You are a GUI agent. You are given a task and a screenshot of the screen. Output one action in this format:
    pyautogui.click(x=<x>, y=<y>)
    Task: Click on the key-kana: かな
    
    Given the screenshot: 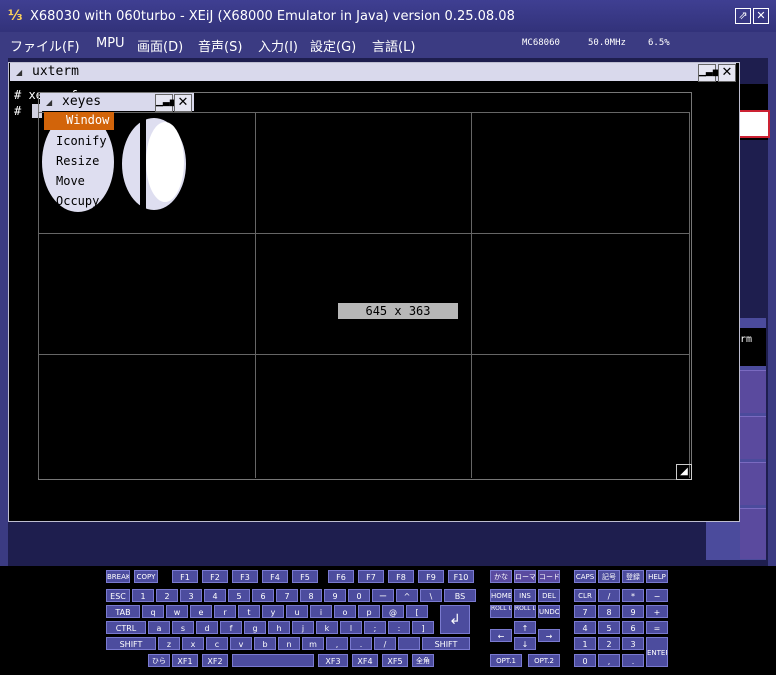 What is the action you would take?
    pyautogui.click(x=501, y=576)
    